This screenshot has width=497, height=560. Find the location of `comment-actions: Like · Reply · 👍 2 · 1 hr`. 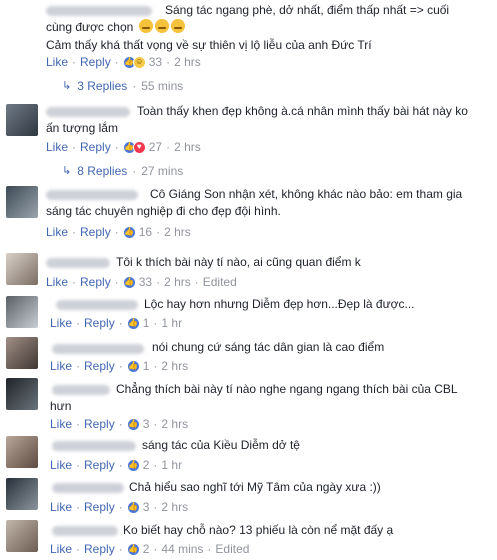

comment-actions: Like · Reply · 👍 2 · 1 hr is located at coordinates (116, 465).